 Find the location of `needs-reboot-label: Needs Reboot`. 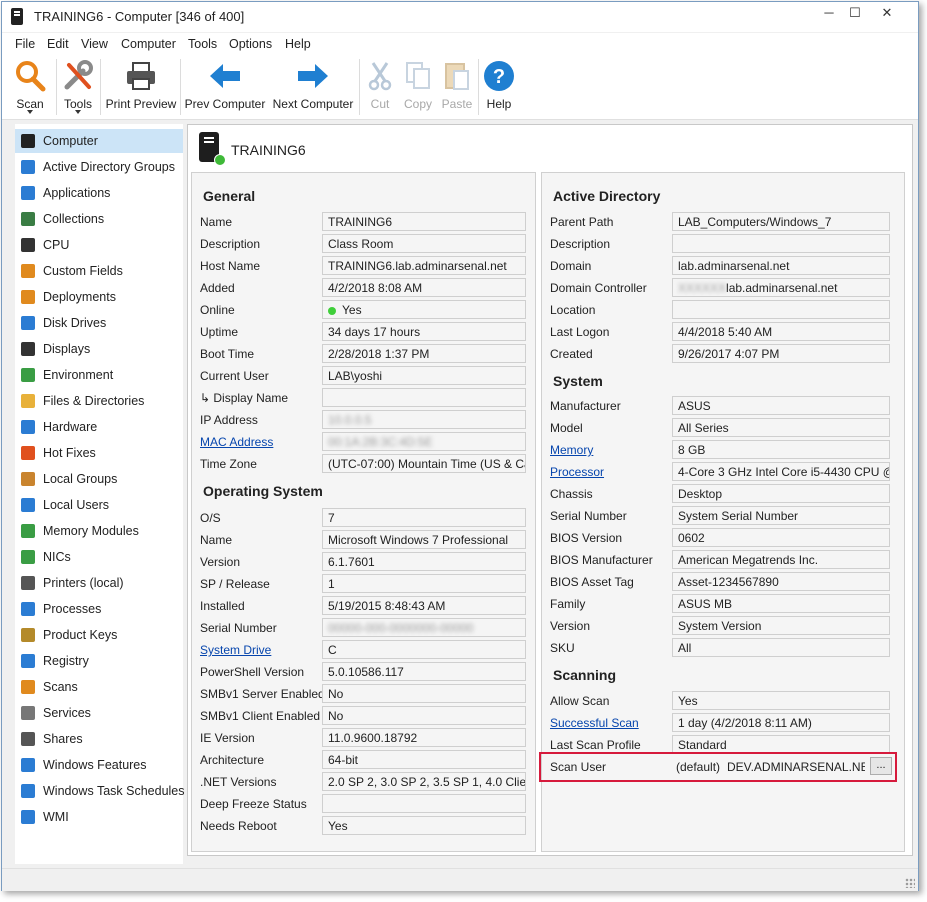

needs-reboot-label: Needs Reboot is located at coordinates (238, 826).